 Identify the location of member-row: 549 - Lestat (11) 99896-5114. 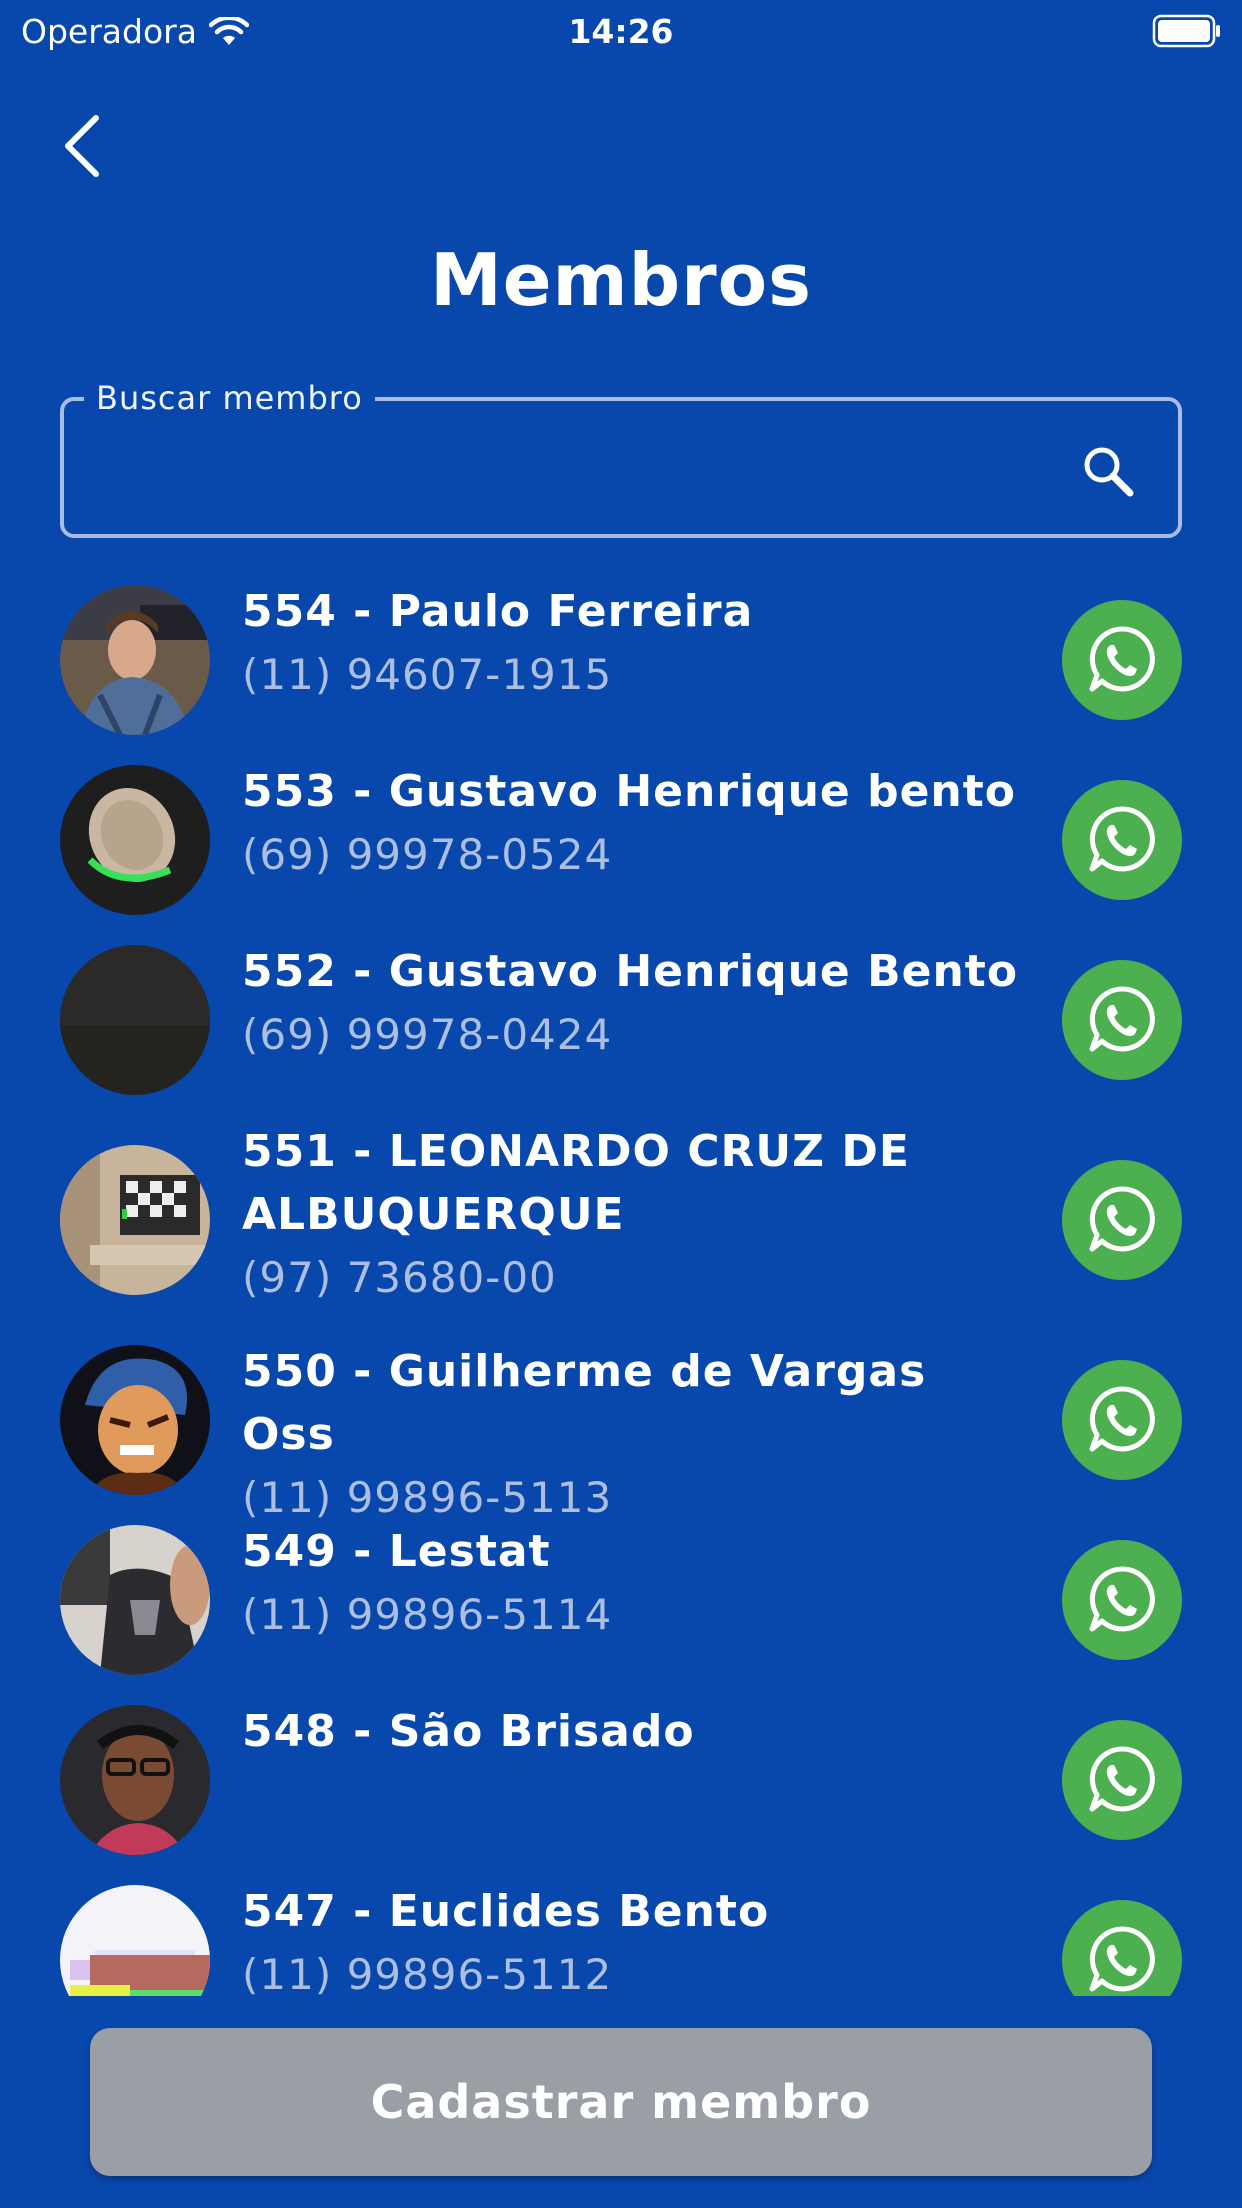
(621, 1600).